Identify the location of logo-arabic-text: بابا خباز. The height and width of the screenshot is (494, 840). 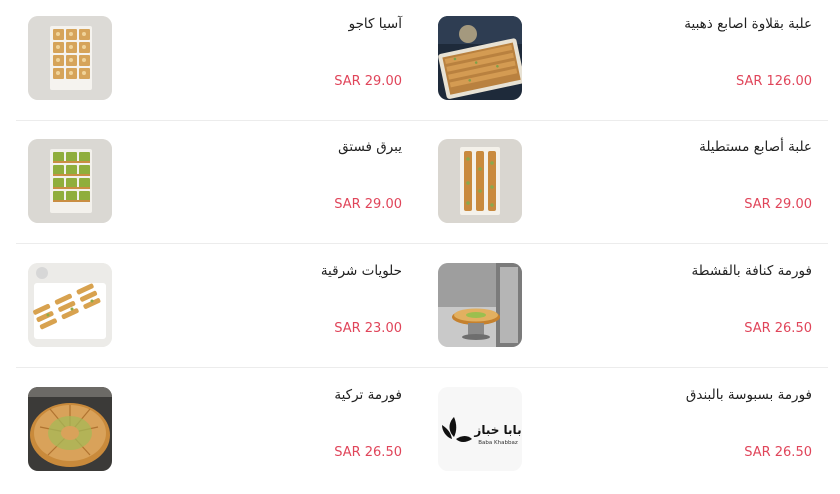
(497, 430).